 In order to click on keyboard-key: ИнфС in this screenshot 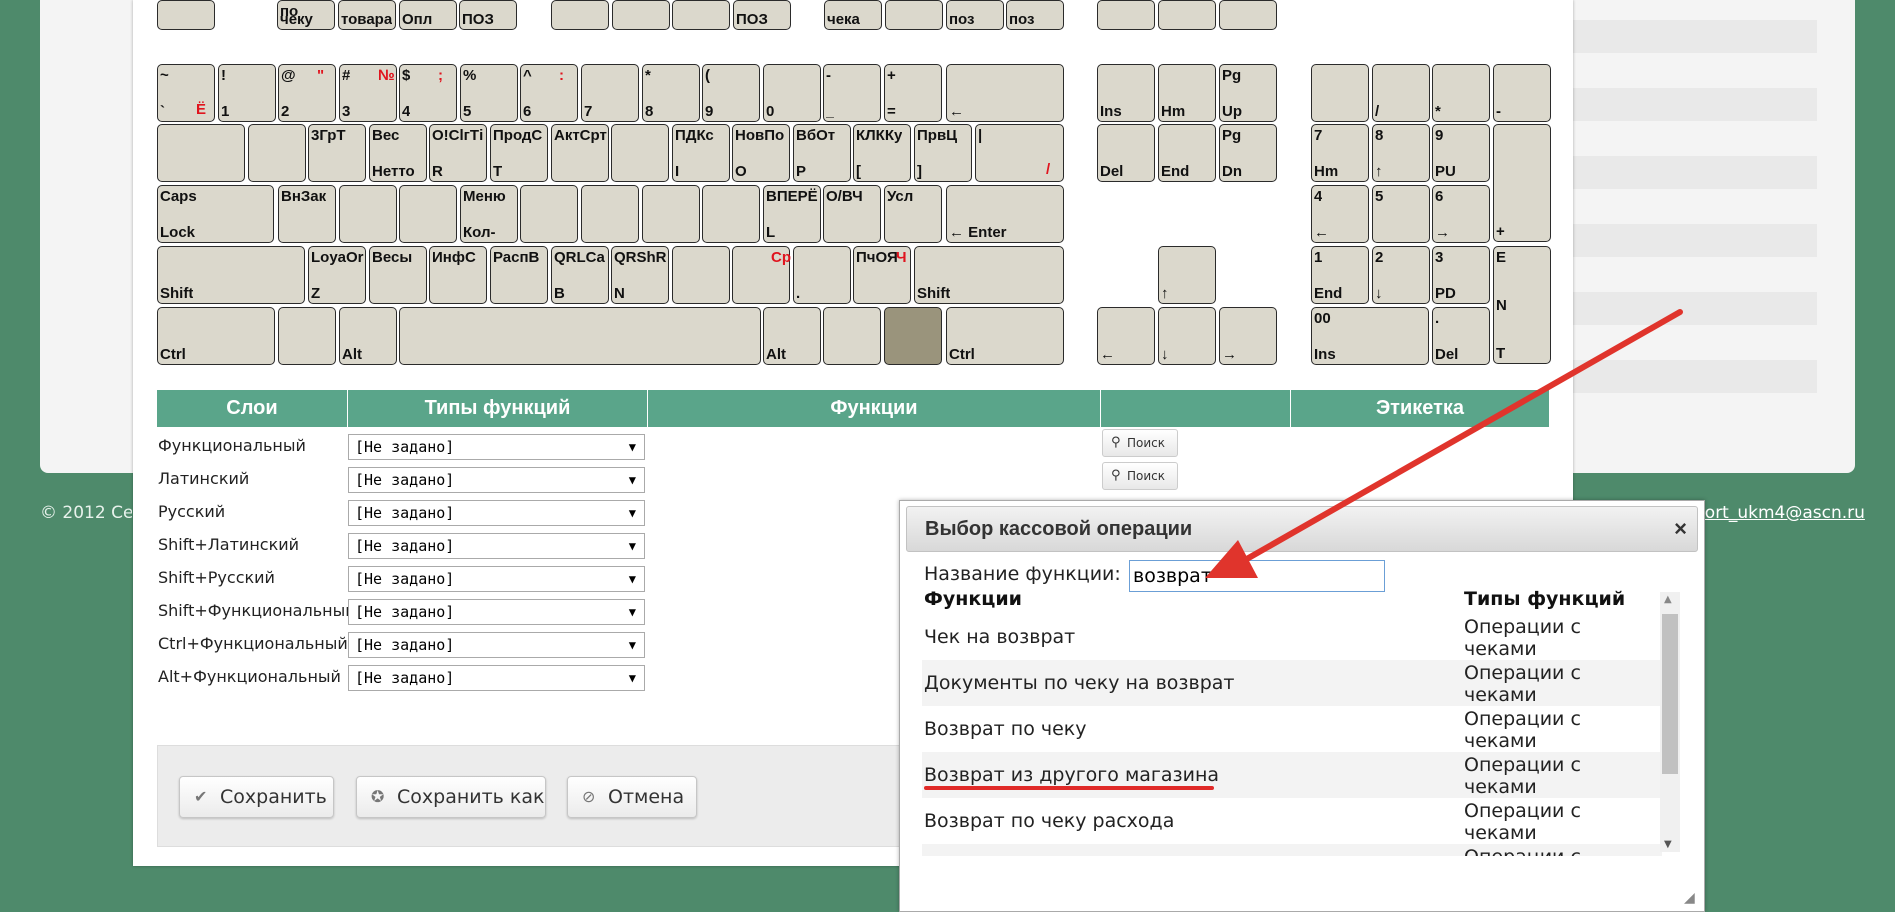, I will do `click(458, 275)`.